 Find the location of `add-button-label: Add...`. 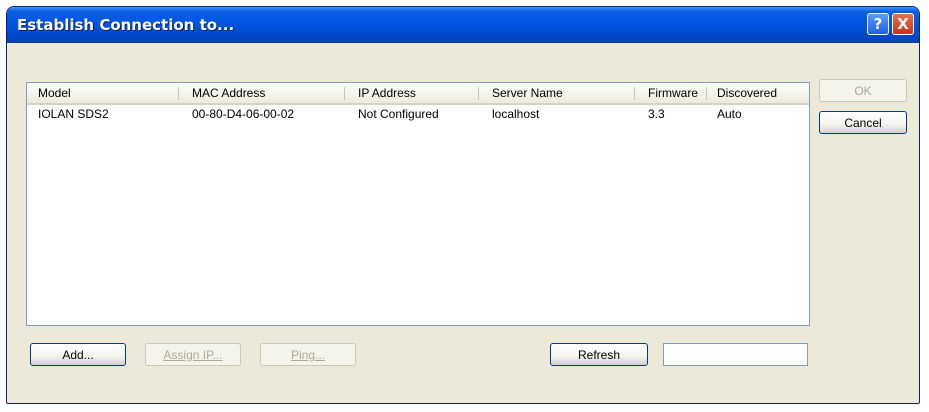

add-button-label: Add... is located at coordinates (78, 354).